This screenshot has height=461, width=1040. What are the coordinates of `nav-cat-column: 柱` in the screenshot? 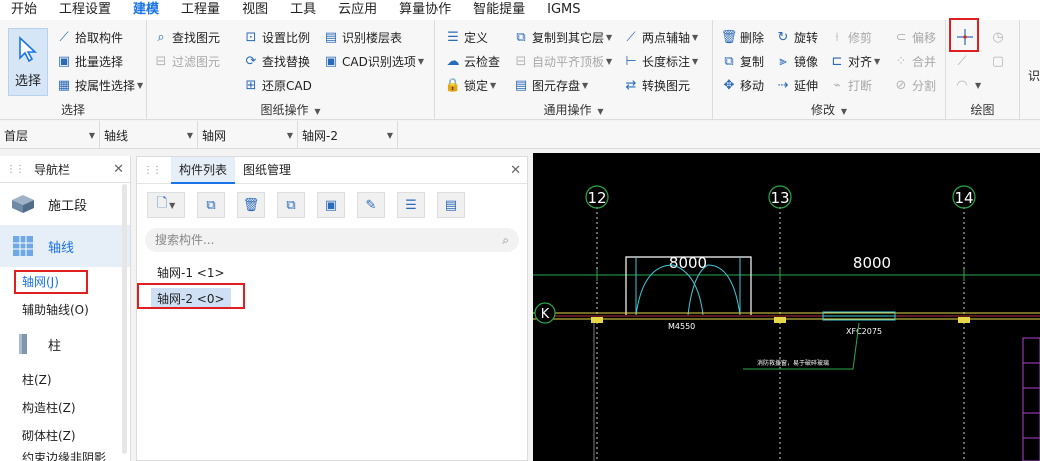 It's located at (65, 344).